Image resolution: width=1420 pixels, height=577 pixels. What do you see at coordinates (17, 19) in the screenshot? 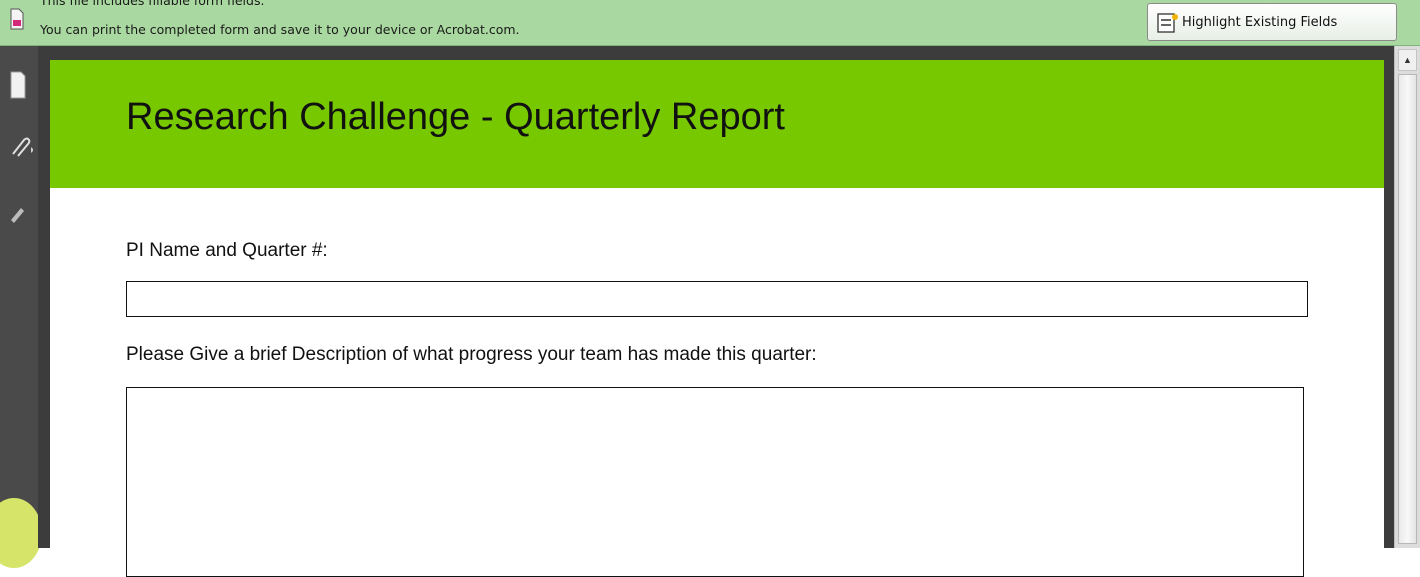
I see `pdf-document-icon` at bounding box center [17, 19].